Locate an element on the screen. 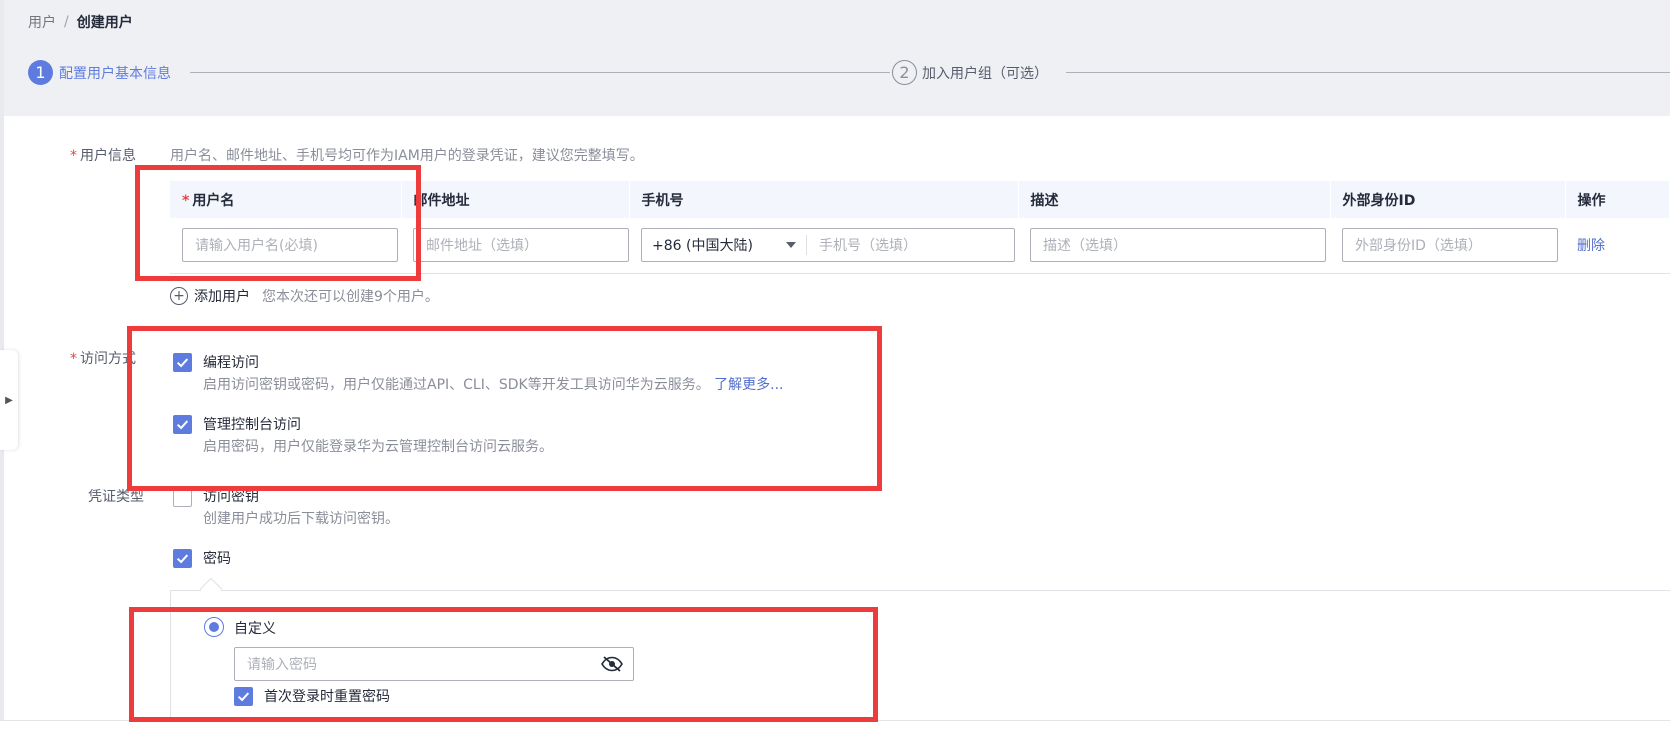 The width and height of the screenshot is (1670, 746). chevron-down-icon is located at coordinates (791, 245).